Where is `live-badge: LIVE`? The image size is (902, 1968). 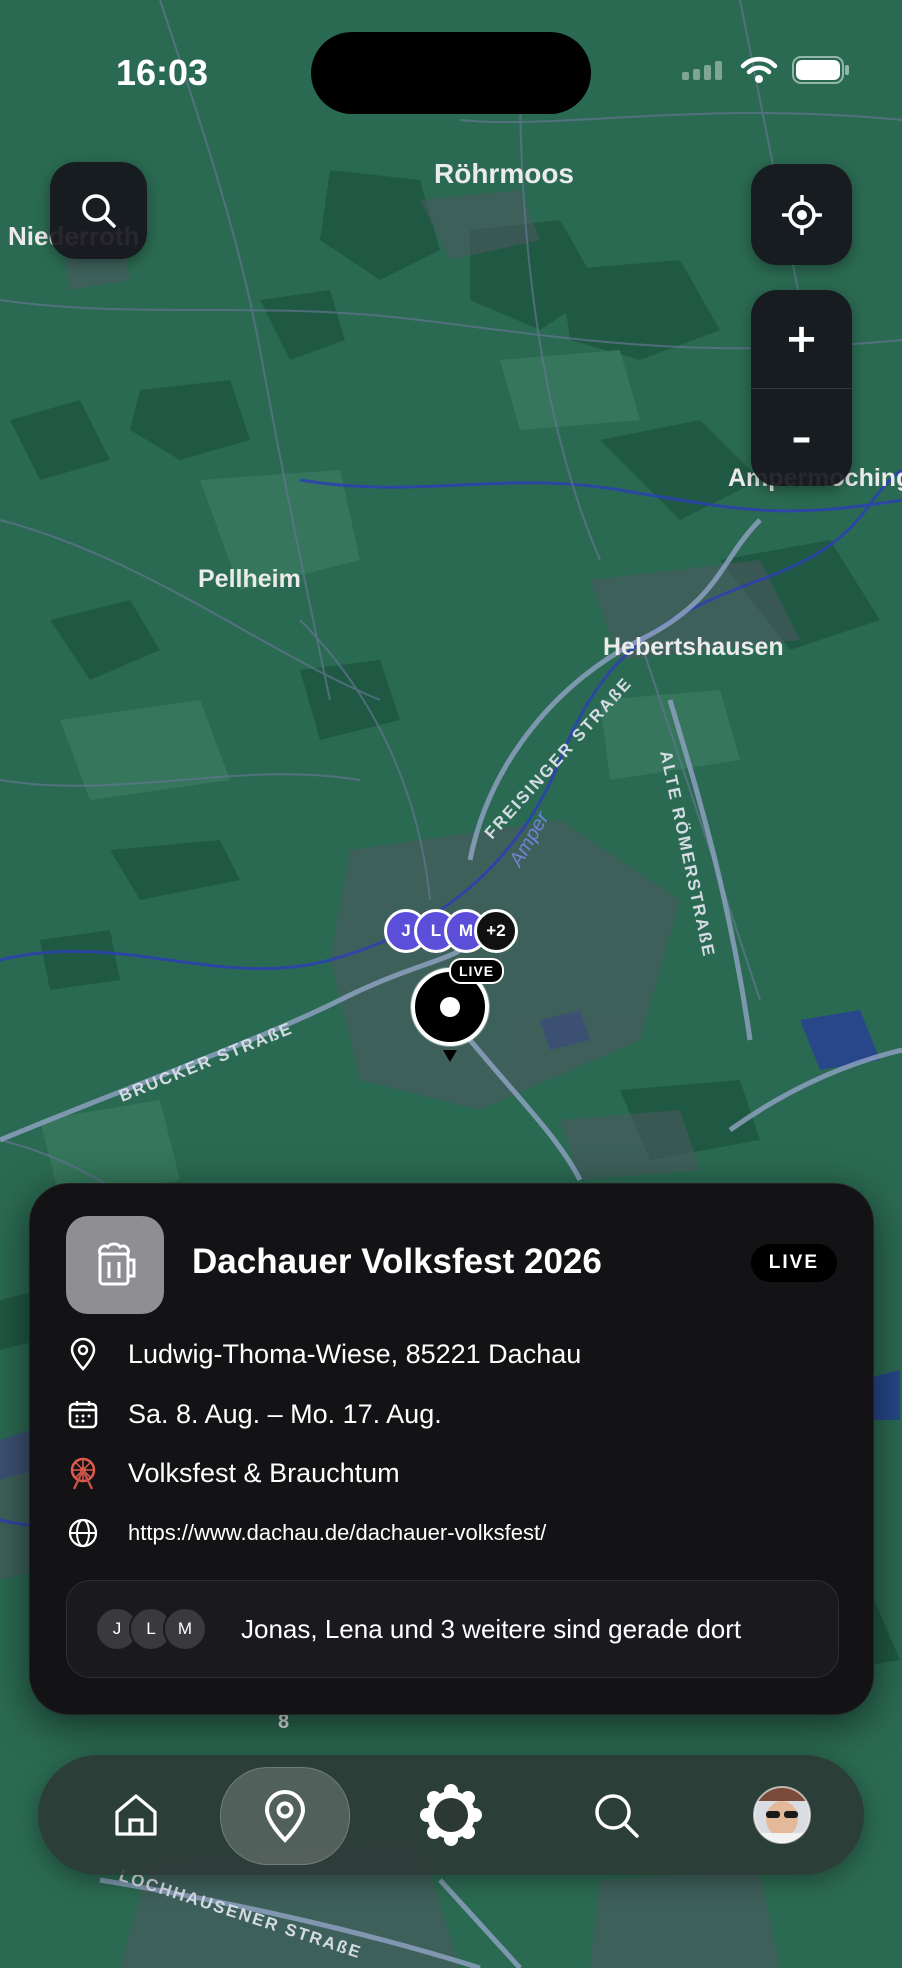 live-badge: LIVE is located at coordinates (793, 1263).